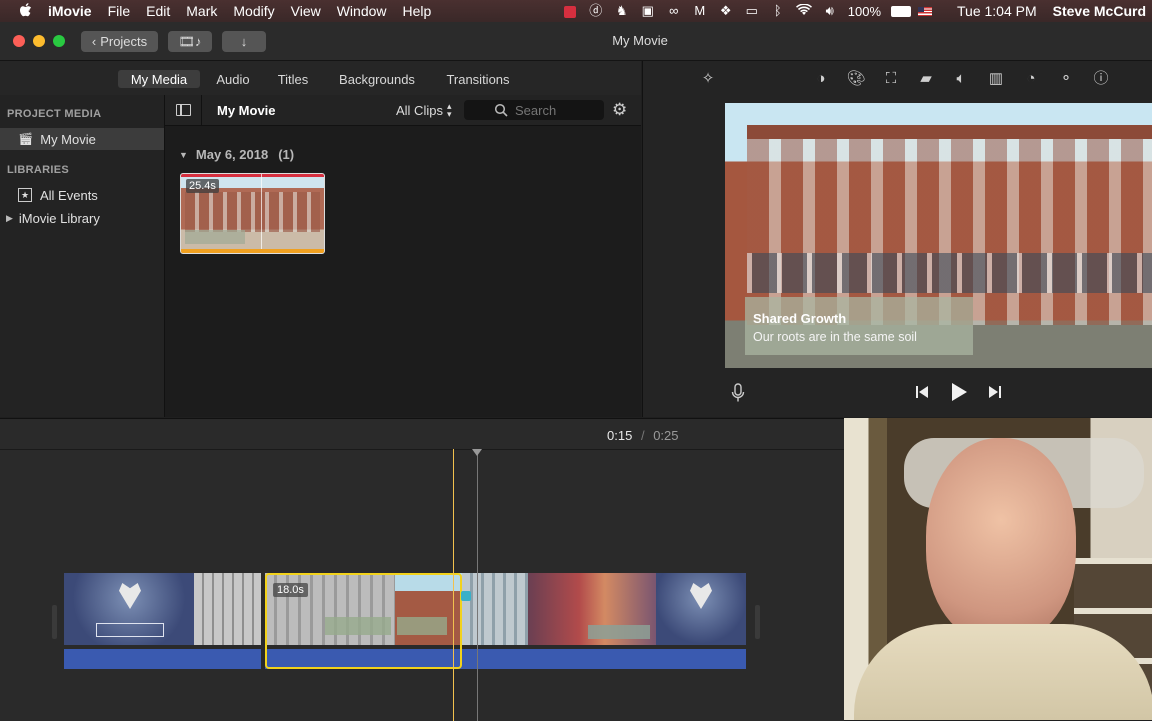 The image size is (1152, 721). I want to click on volume-adjust-icon: 🔈︎, so click(961, 79).